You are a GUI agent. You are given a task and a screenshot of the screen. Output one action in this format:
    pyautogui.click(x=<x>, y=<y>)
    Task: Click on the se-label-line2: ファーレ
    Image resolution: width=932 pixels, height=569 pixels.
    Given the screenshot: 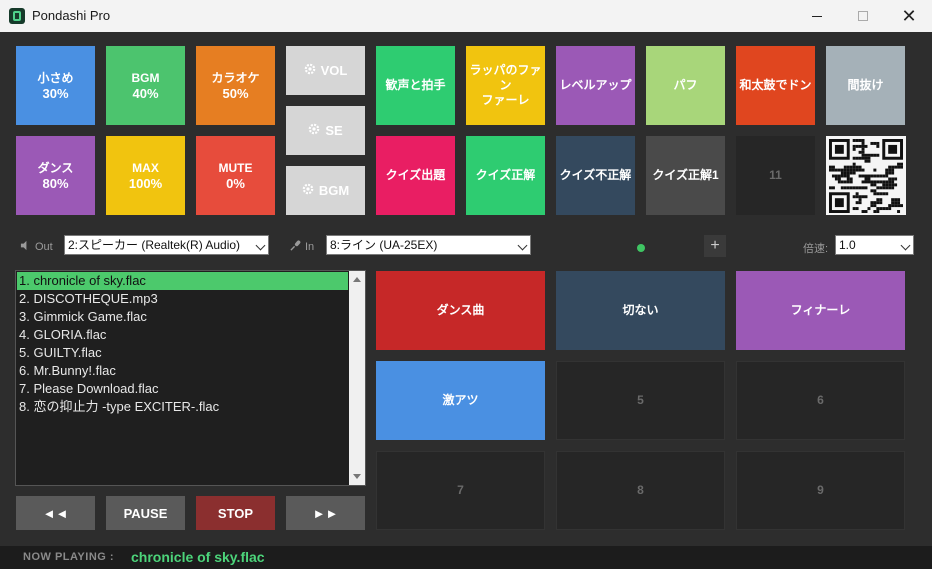 What is the action you would take?
    pyautogui.click(x=505, y=100)
    